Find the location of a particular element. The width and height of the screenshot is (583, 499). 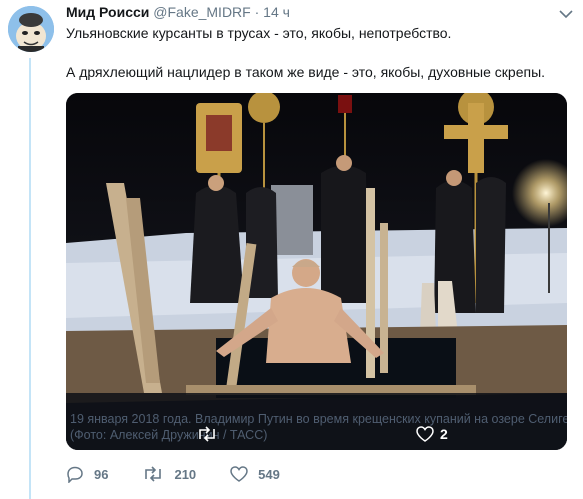

avatar is located at coordinates (31, 29).